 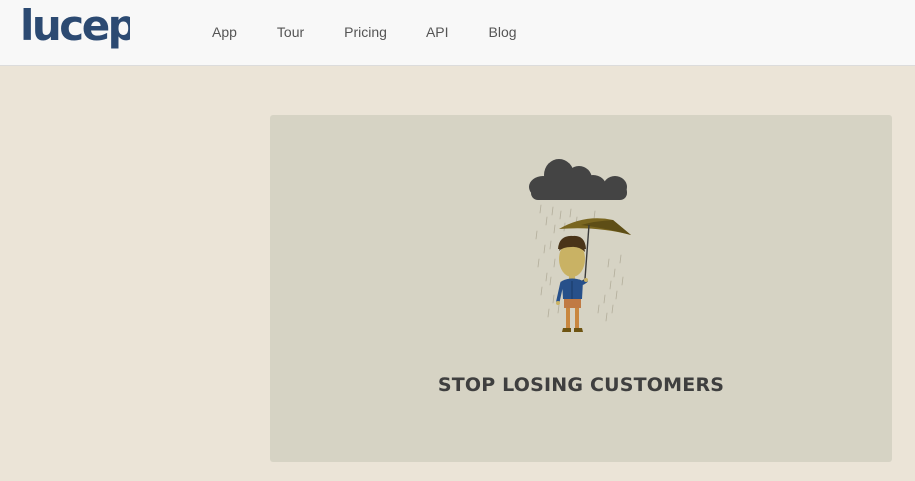 I want to click on main-nav: App Tour Pricing API Blog, so click(x=368, y=32).